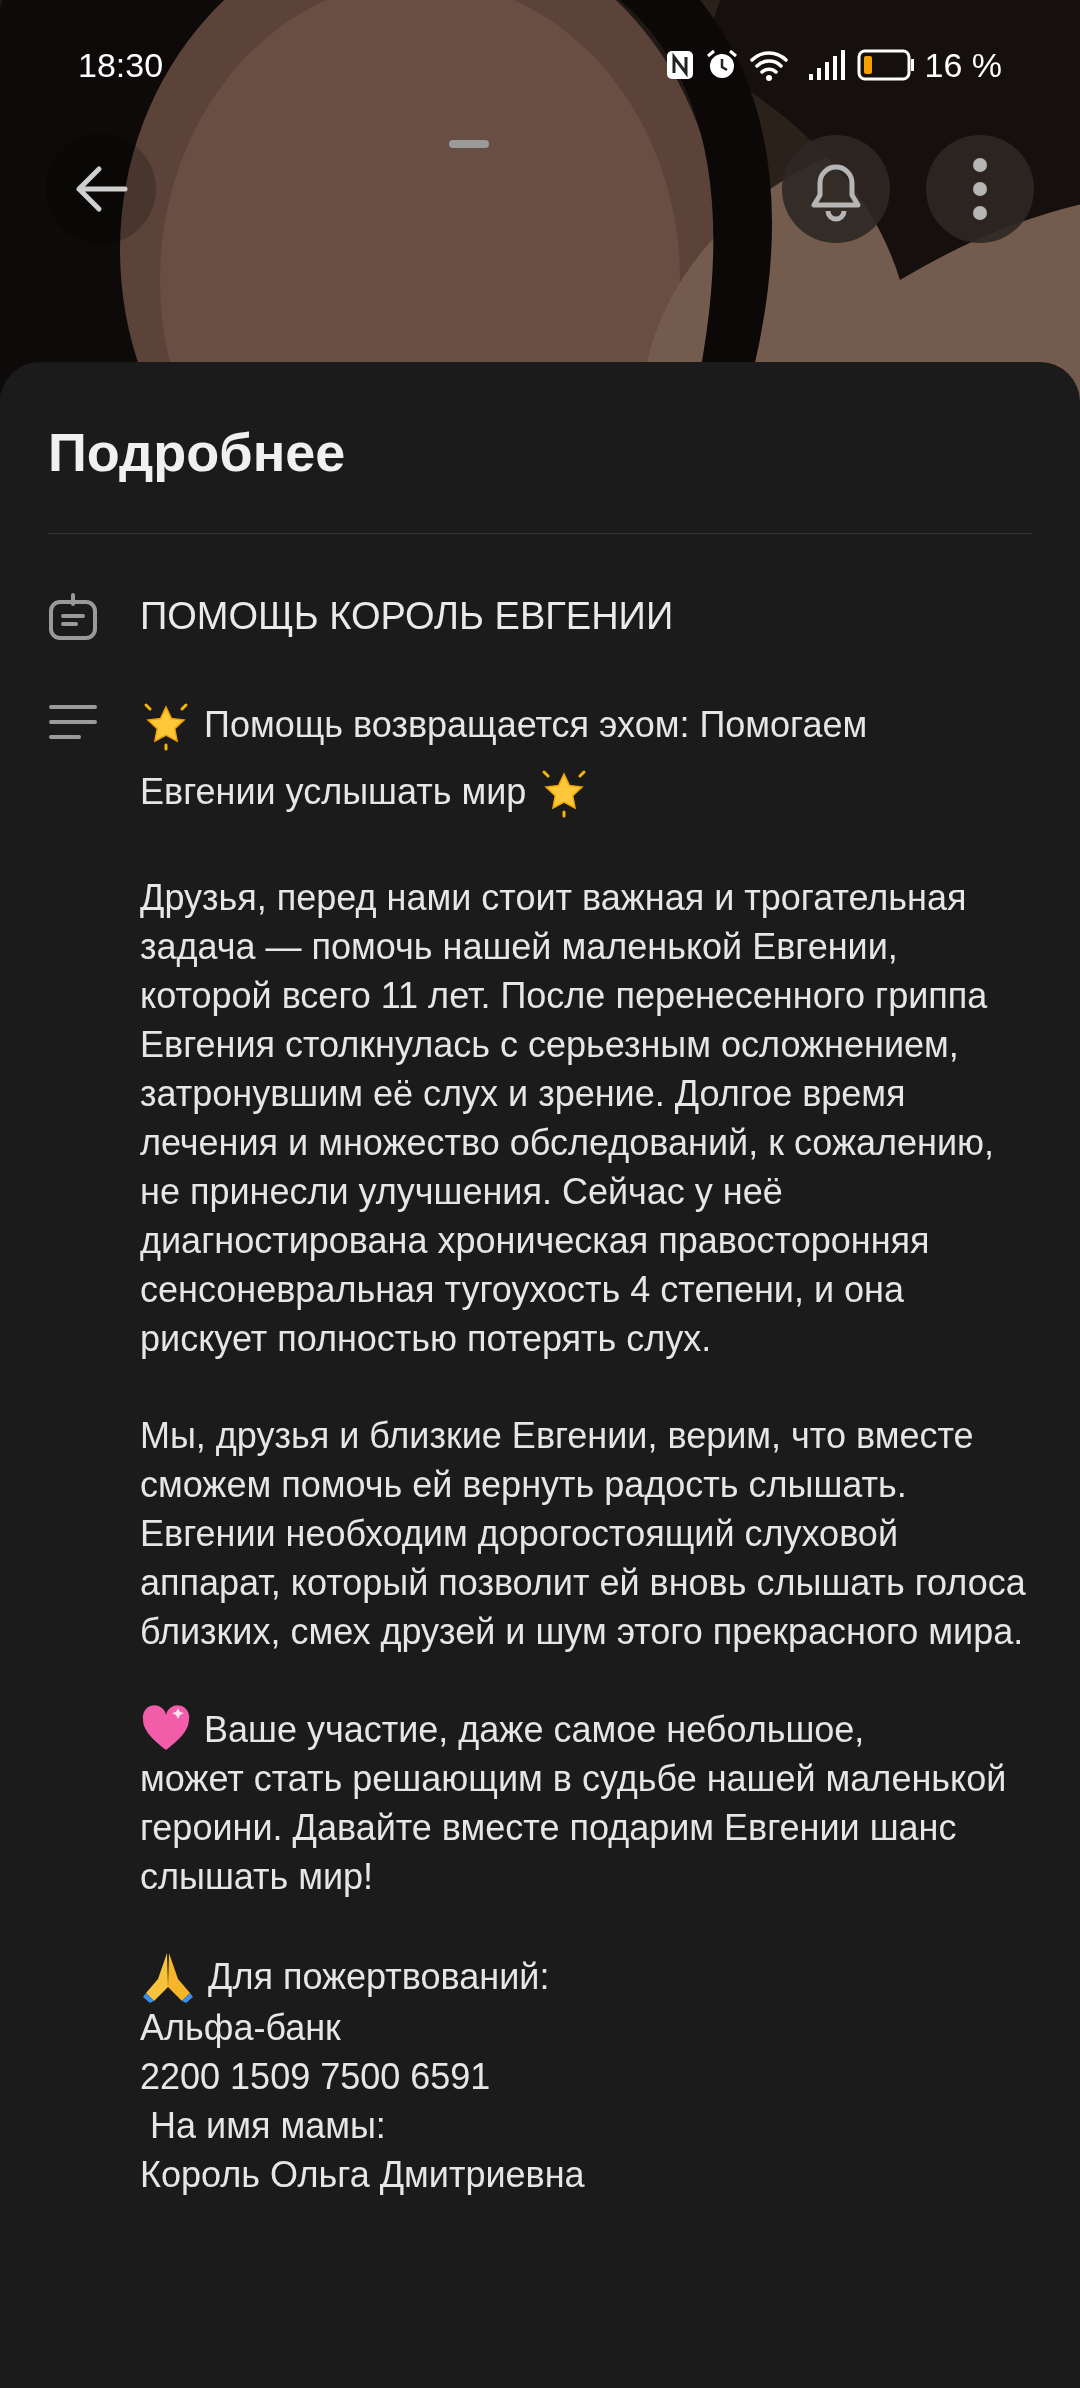  I want to click on donation-line: Король Ольга Дмитриевна, so click(363, 2175).